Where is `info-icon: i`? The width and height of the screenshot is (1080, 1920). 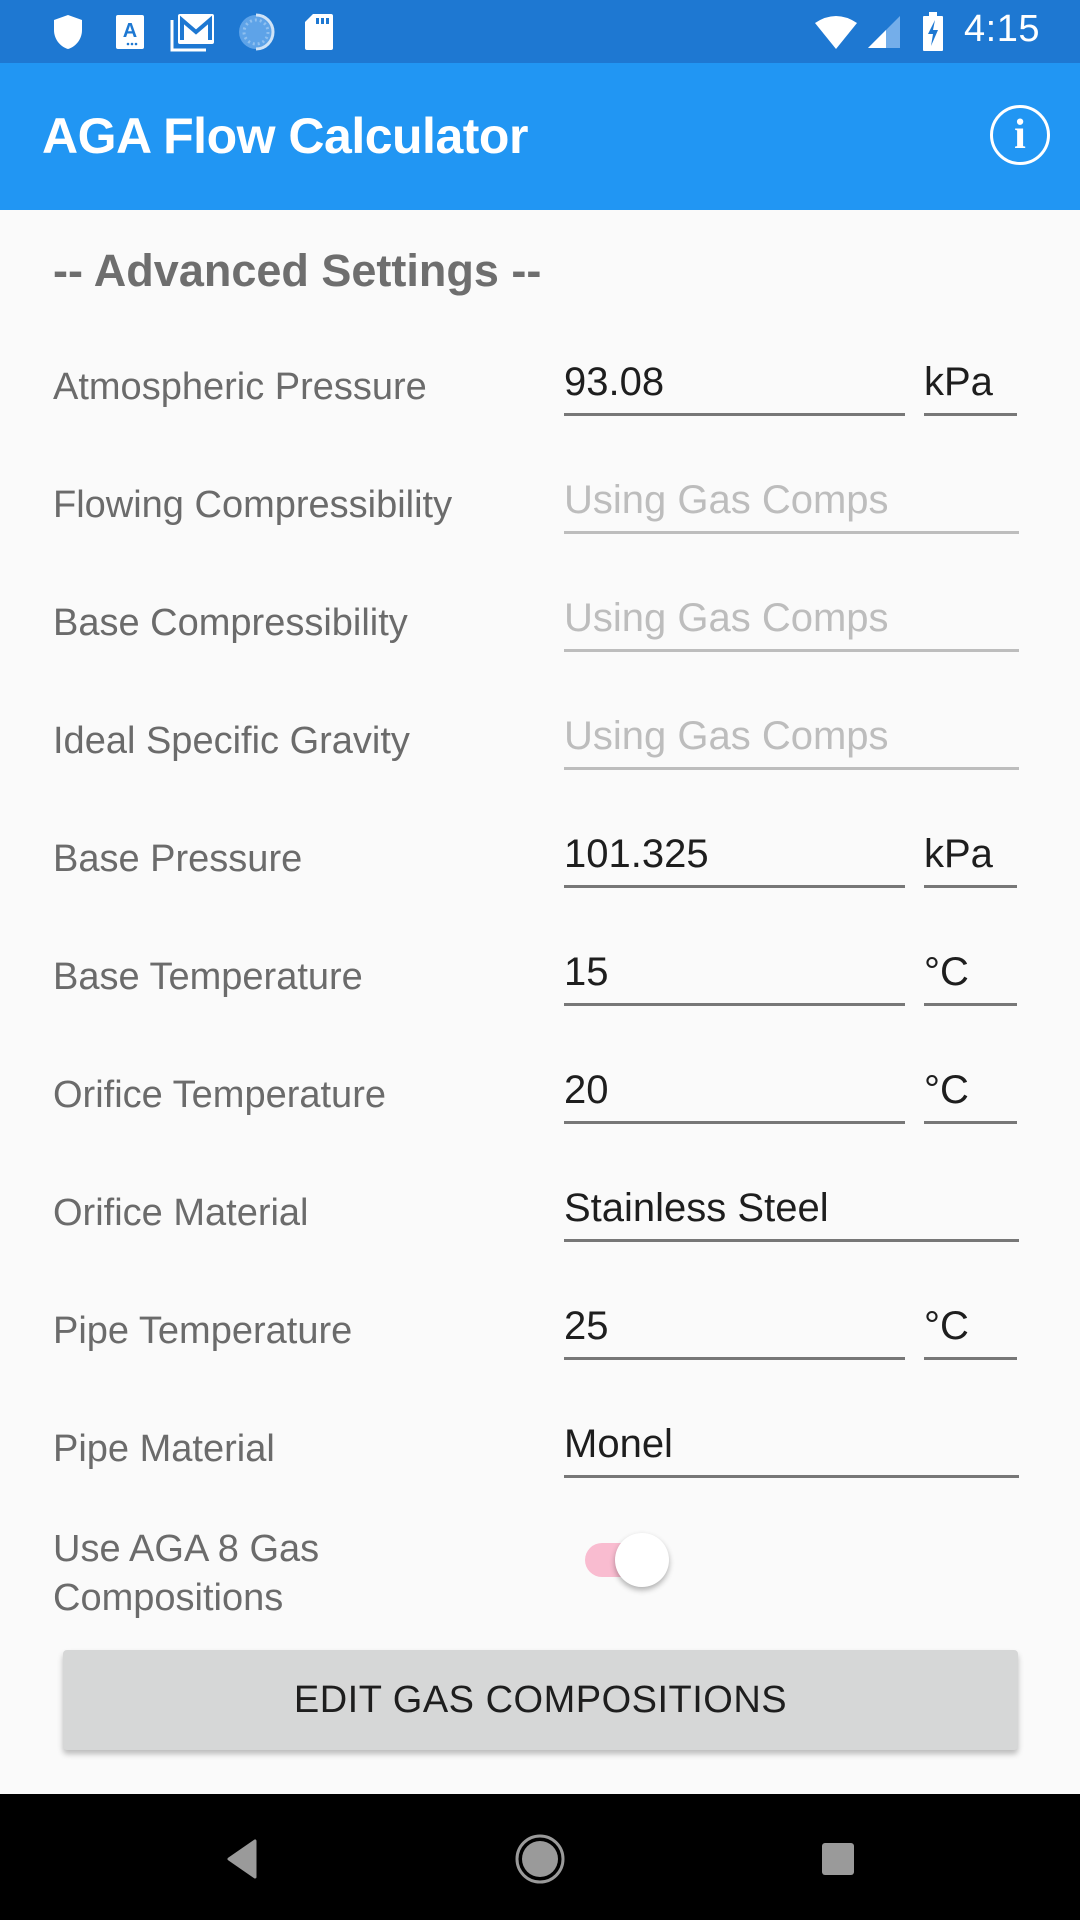 info-icon: i is located at coordinates (1020, 135).